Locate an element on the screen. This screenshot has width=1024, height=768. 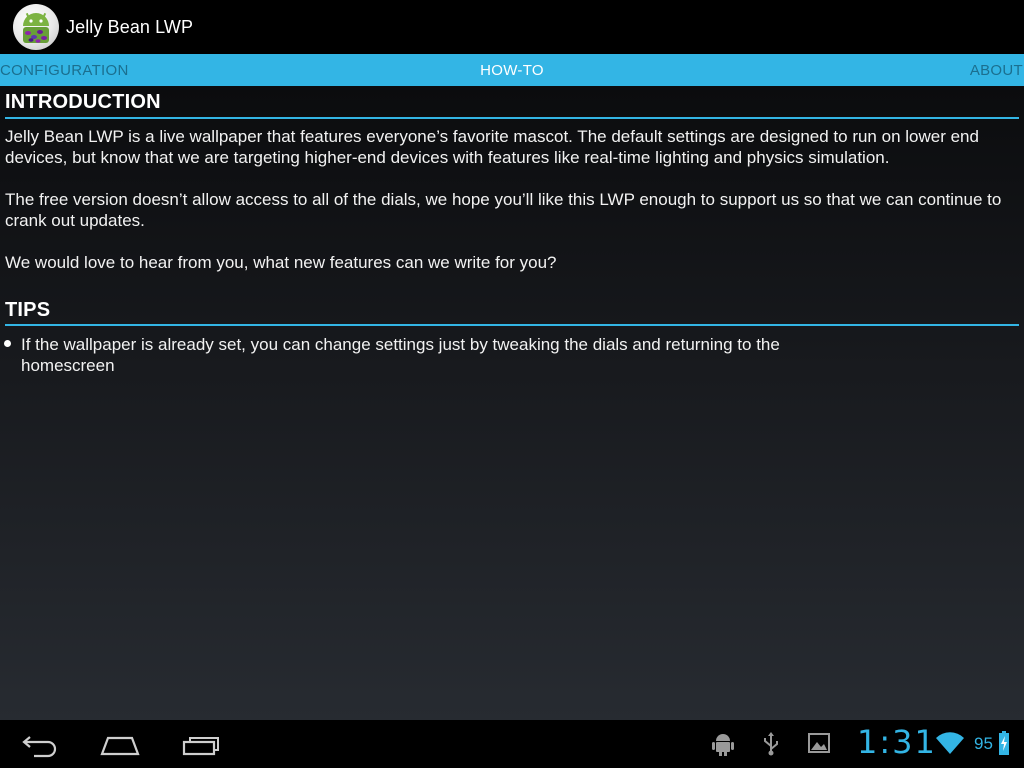
tab-bar: CONFIGURATION HOW-TO ABOUT is located at coordinates (512, 70).